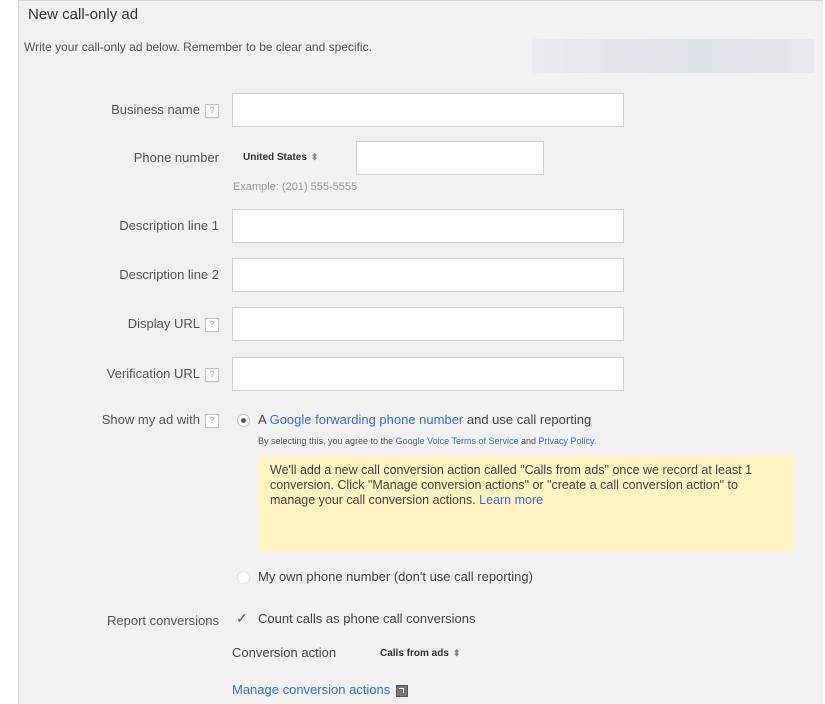  Describe the element at coordinates (402, 690) in the screenshot. I see `external-link-icon` at that location.